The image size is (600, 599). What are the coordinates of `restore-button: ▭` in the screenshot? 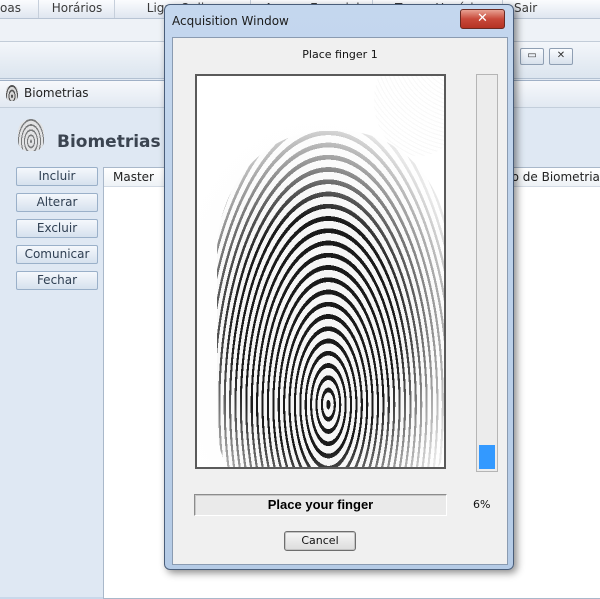 It's located at (532, 56).